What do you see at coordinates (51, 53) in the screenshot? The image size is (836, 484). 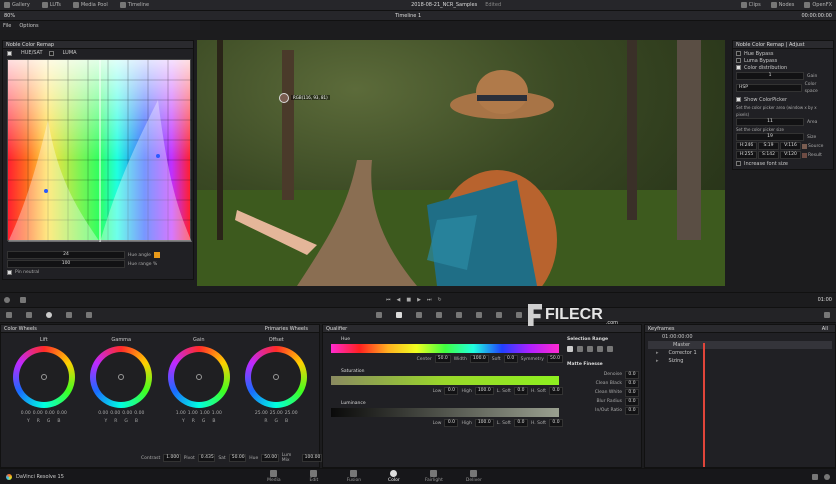 I see `luma-radio` at bounding box center [51, 53].